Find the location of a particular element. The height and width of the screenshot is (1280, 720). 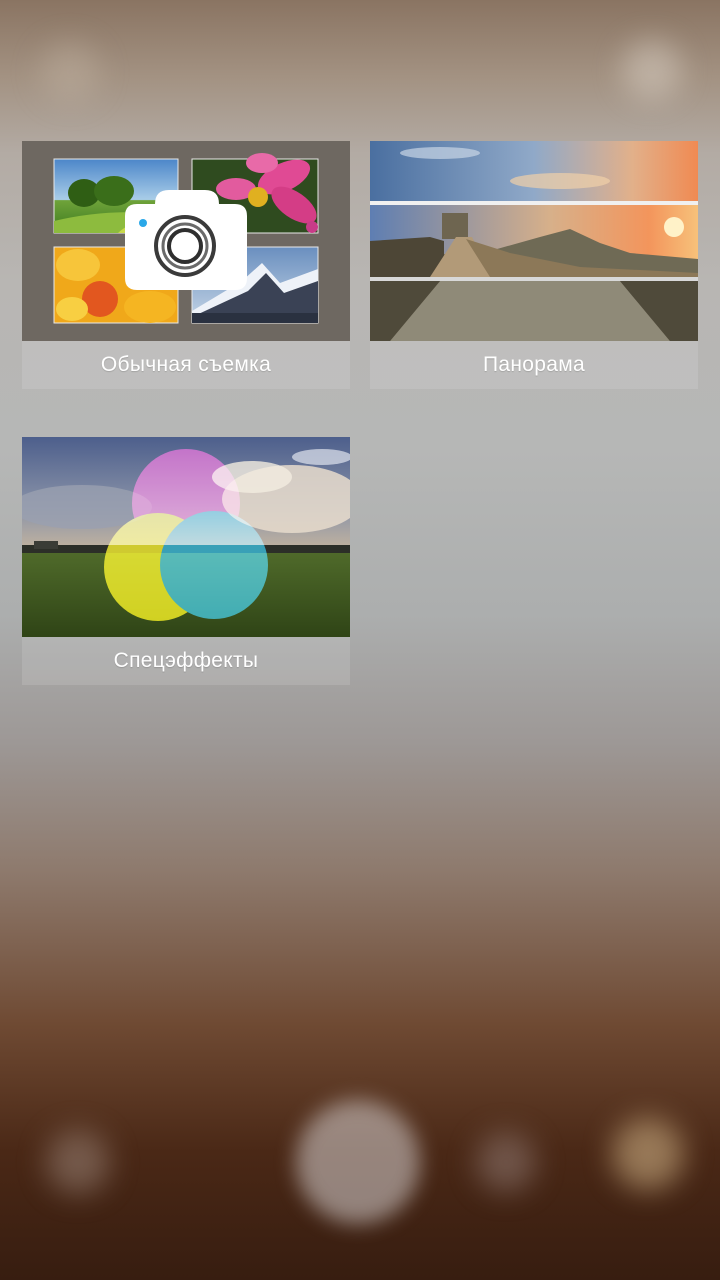

mode-tile-normal: Обычная съемка is located at coordinates (186, 265).